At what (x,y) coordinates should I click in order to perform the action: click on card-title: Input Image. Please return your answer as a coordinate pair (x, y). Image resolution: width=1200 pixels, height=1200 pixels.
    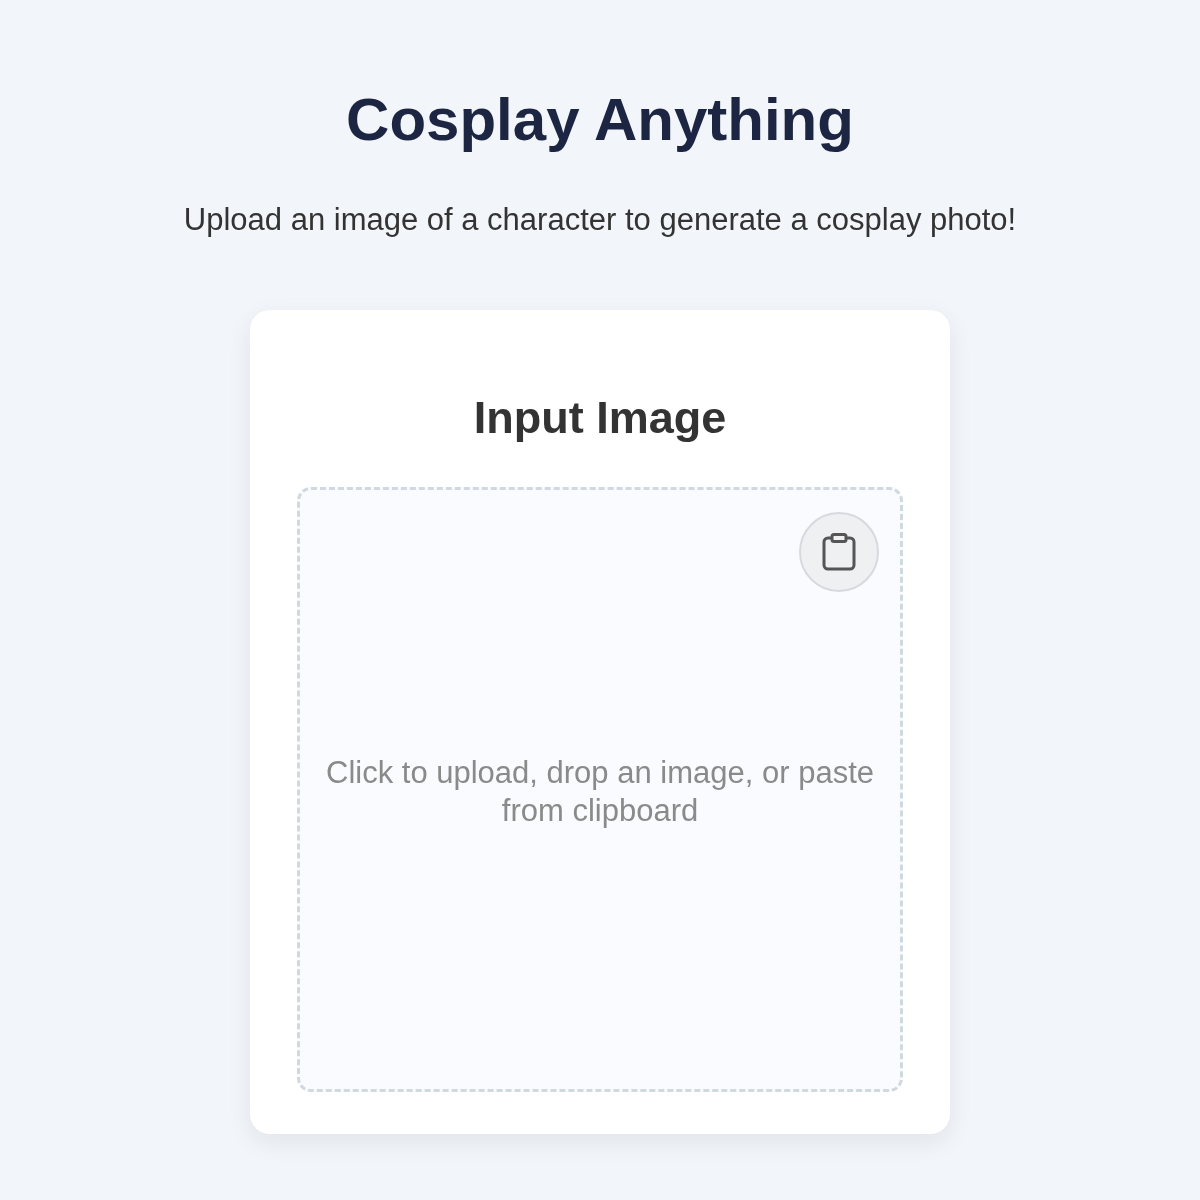
    Looking at the image, I should click on (600, 418).